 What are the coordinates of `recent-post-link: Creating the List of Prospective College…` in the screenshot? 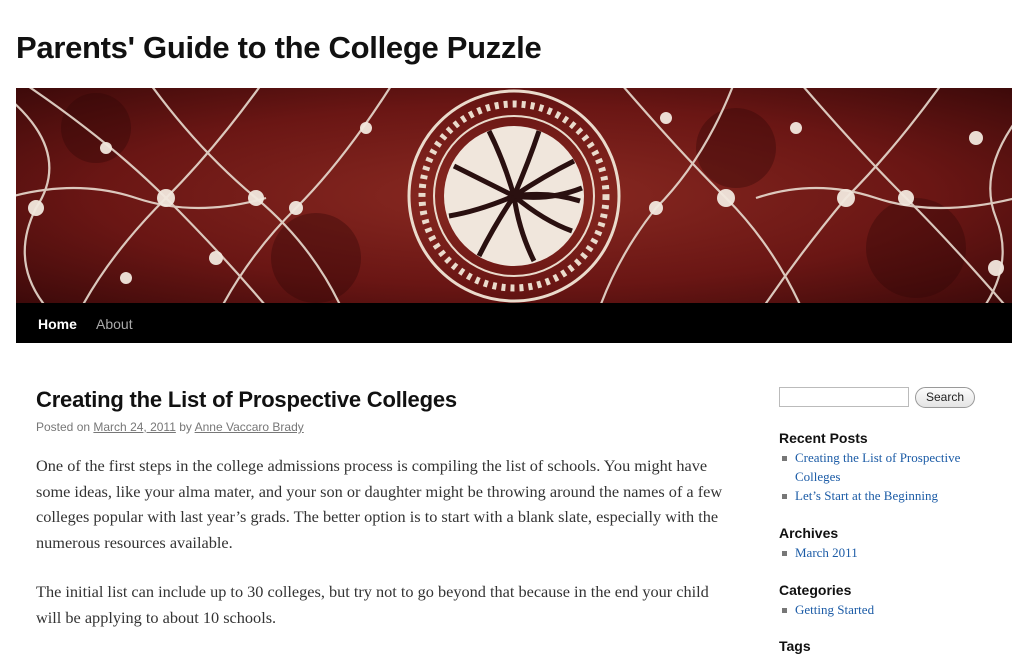 It's located at (877, 467).